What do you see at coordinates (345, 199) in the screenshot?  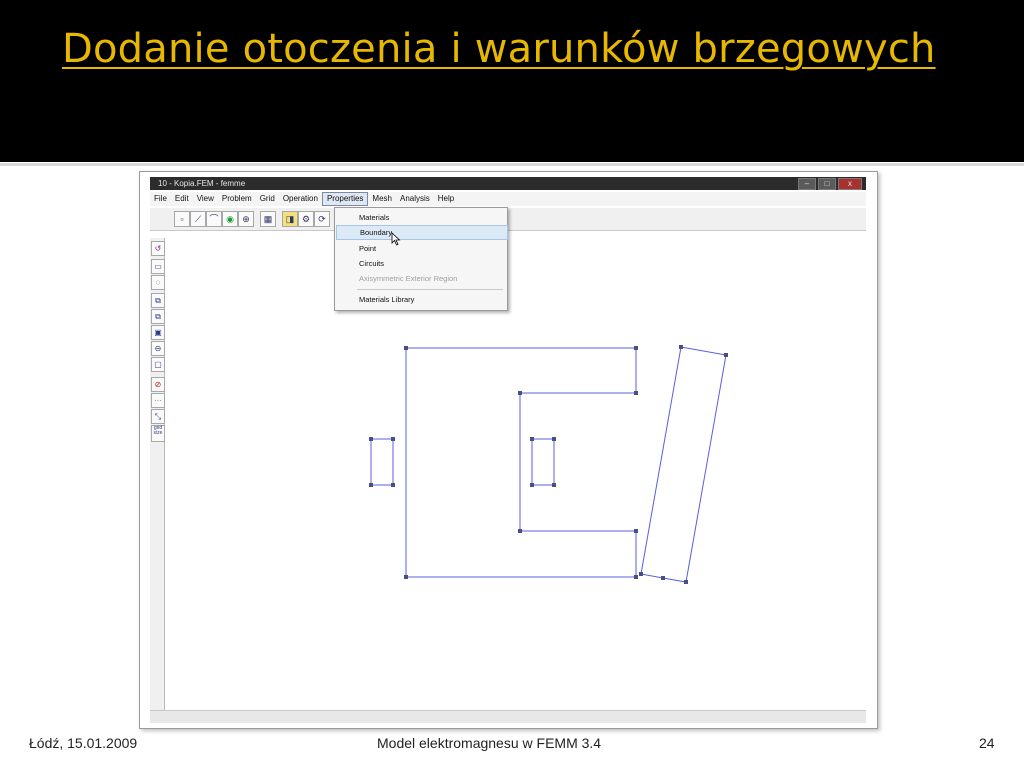 I see `menu-properties: Properties` at bounding box center [345, 199].